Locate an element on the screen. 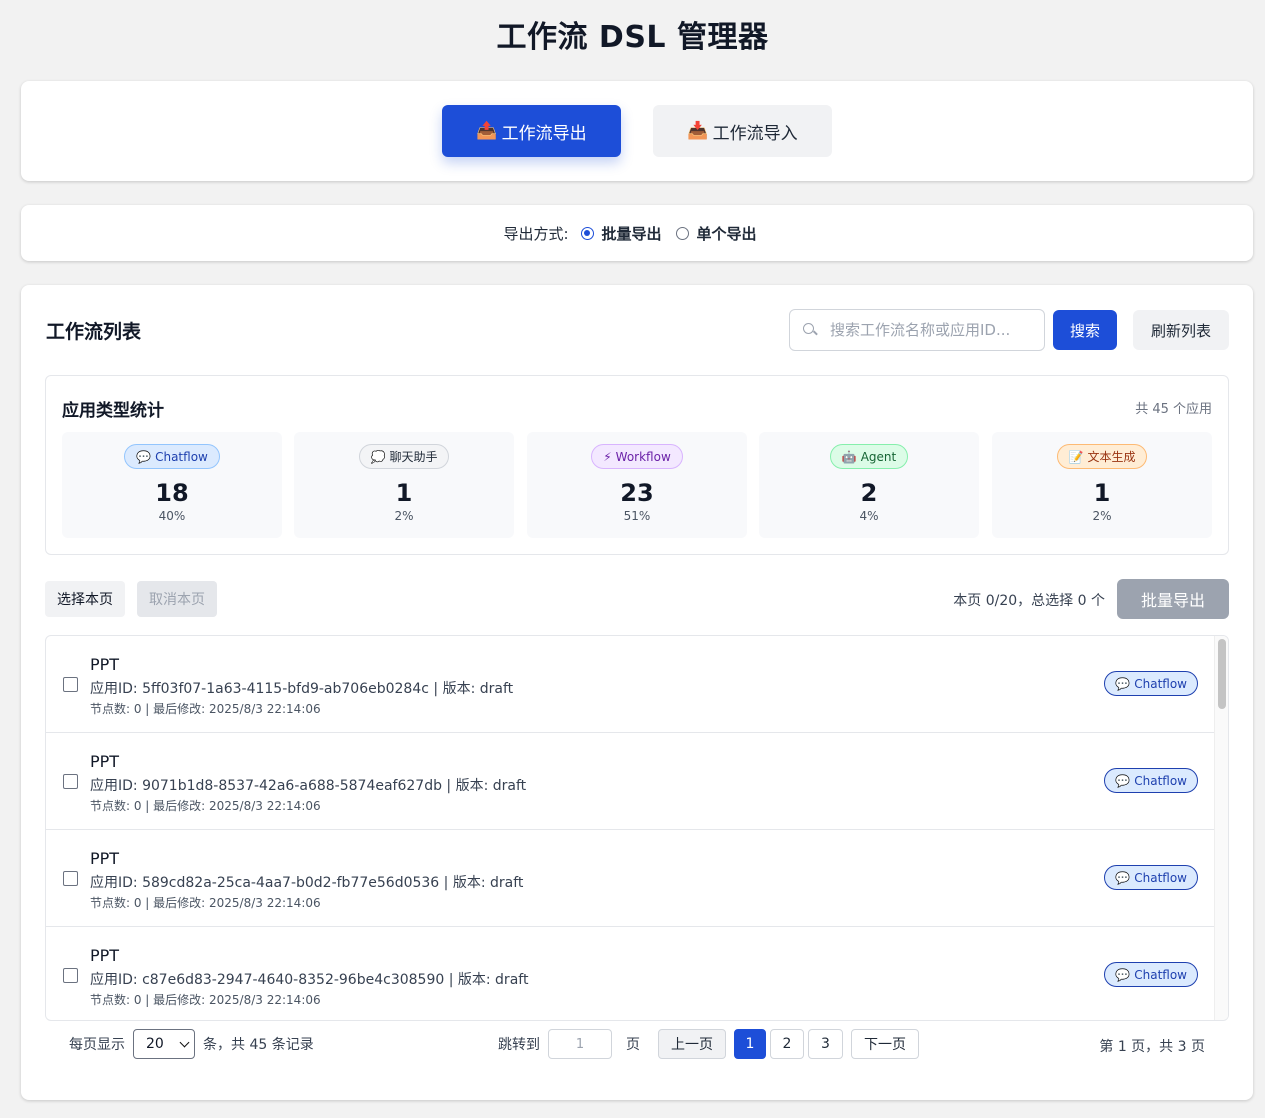 This screenshot has width=1265, height=1118. jump-suffix: 页 is located at coordinates (633, 1045).